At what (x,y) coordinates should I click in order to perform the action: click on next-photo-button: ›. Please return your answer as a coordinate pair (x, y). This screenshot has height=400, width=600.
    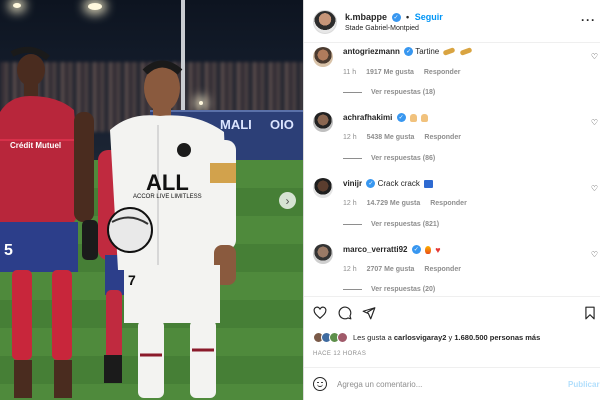
    Looking at the image, I should click on (287, 200).